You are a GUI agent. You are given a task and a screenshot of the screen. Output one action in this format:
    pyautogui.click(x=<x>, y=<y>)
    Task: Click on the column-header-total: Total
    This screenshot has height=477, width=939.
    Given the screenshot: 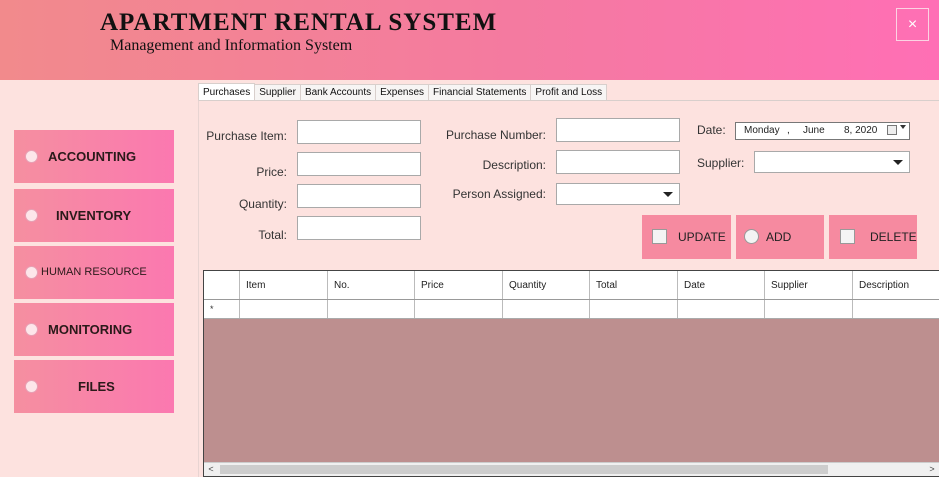 What is the action you would take?
    pyautogui.click(x=633, y=285)
    